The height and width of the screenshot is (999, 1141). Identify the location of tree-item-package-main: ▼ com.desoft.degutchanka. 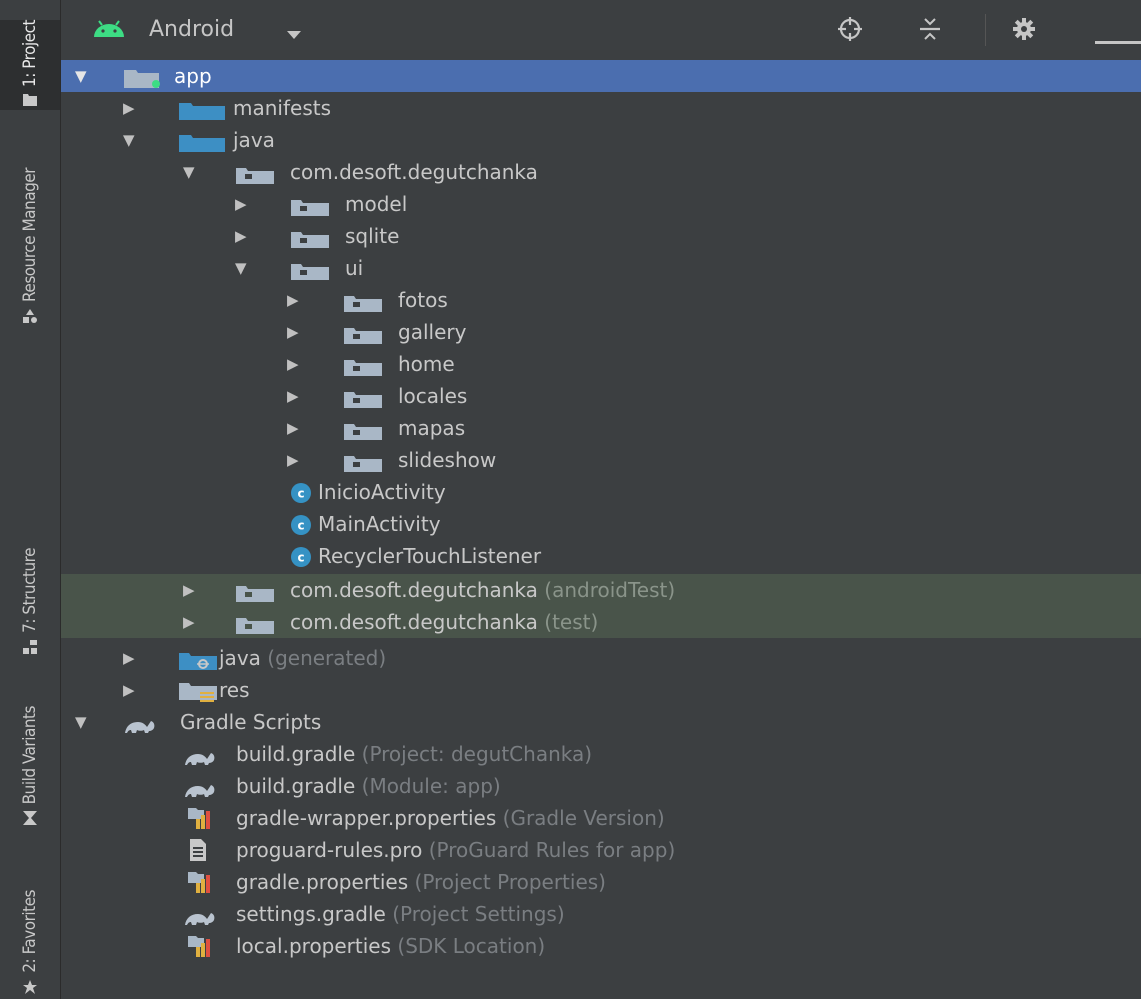
(601, 172).